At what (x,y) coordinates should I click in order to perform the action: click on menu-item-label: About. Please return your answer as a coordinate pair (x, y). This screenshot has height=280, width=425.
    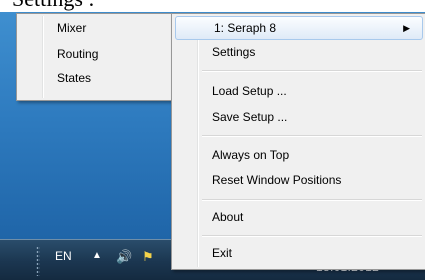
    Looking at the image, I should click on (228, 217).